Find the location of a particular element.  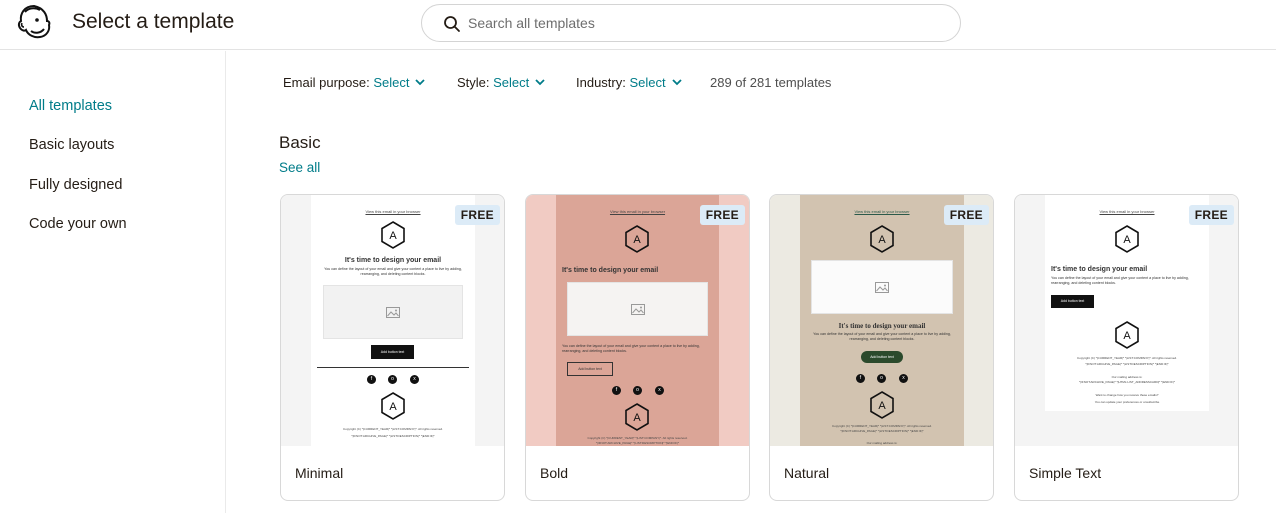

industry-filter: Industry: Select is located at coordinates (629, 82).